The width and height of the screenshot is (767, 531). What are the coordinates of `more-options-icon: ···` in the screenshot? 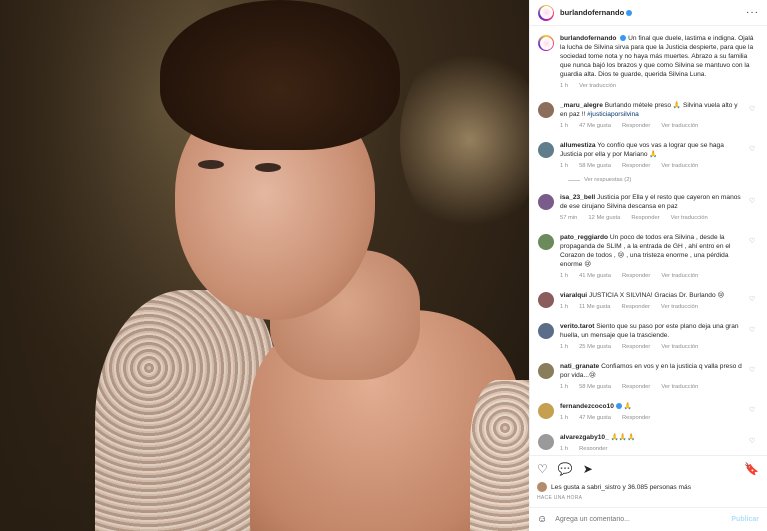 It's located at (752, 12).